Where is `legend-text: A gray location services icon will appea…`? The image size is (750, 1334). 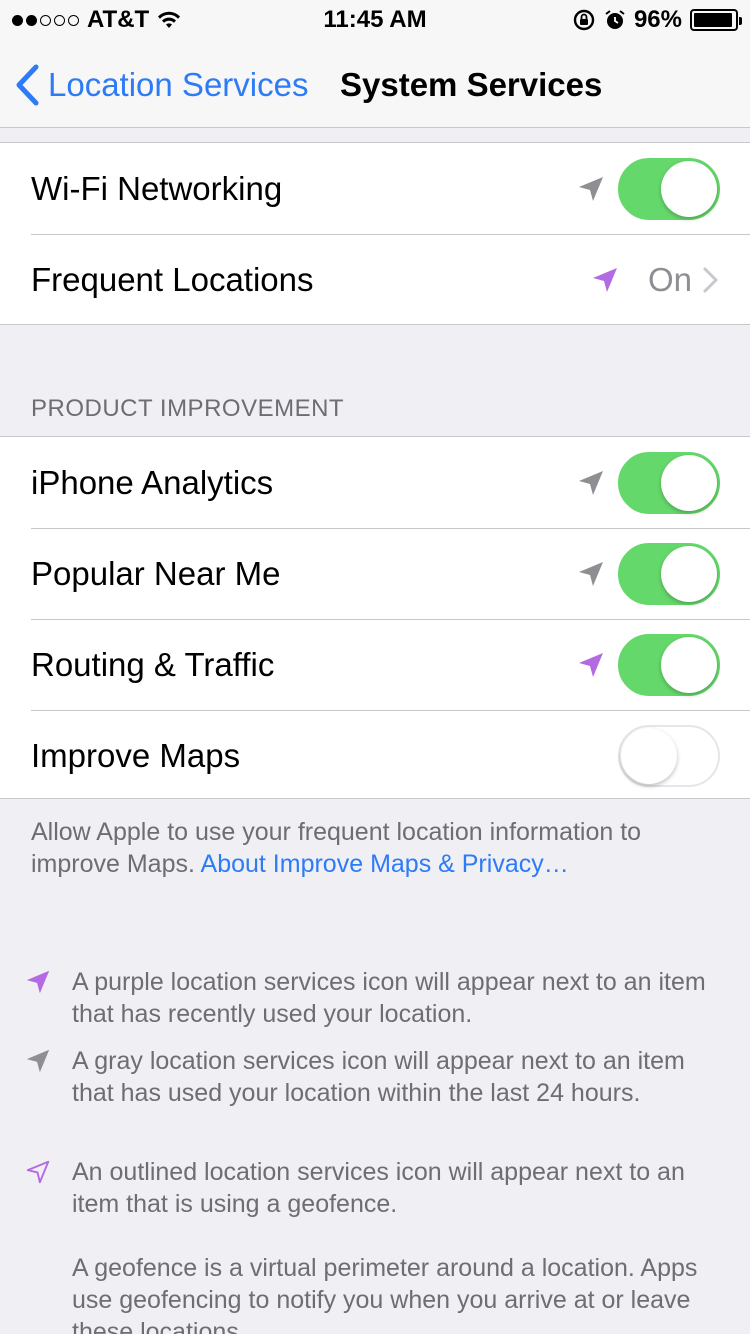 legend-text: A gray location services icon will appea… is located at coordinates (378, 1077).